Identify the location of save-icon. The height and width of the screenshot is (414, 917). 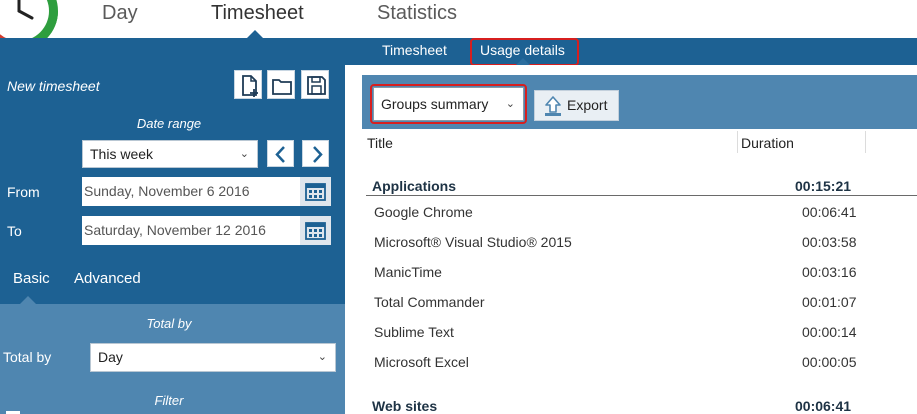
(316, 85).